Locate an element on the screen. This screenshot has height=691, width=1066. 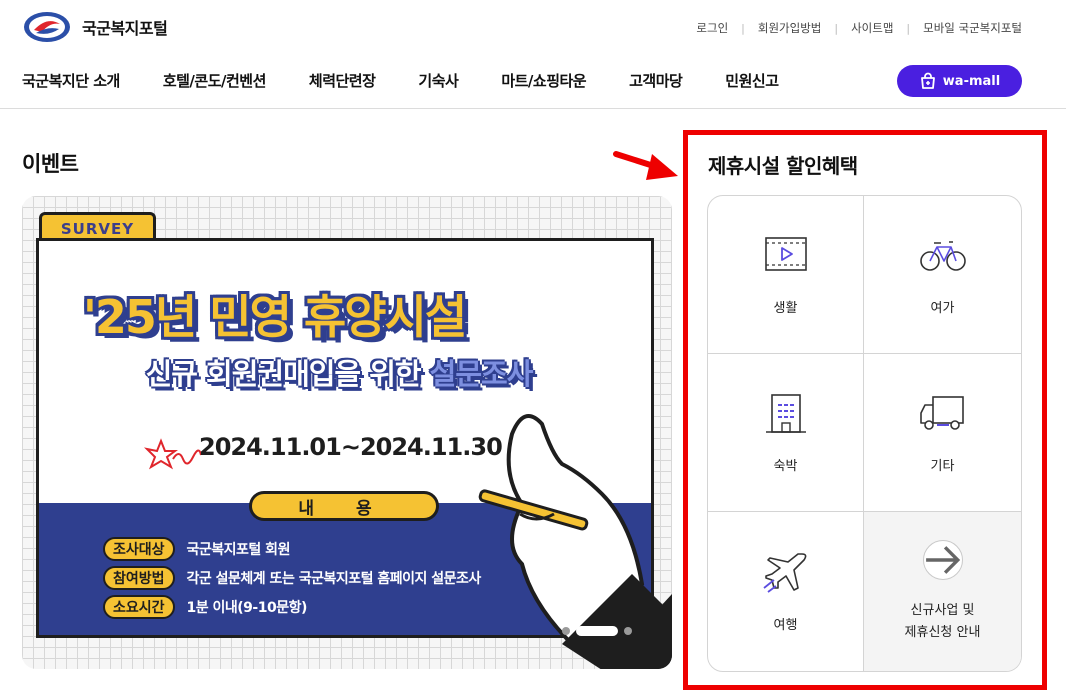
nav-item-customer: 고객마당 is located at coordinates (656, 80).